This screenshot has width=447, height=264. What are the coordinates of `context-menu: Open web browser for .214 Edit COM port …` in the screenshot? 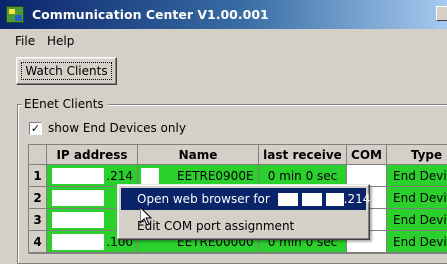 It's located at (243, 212).